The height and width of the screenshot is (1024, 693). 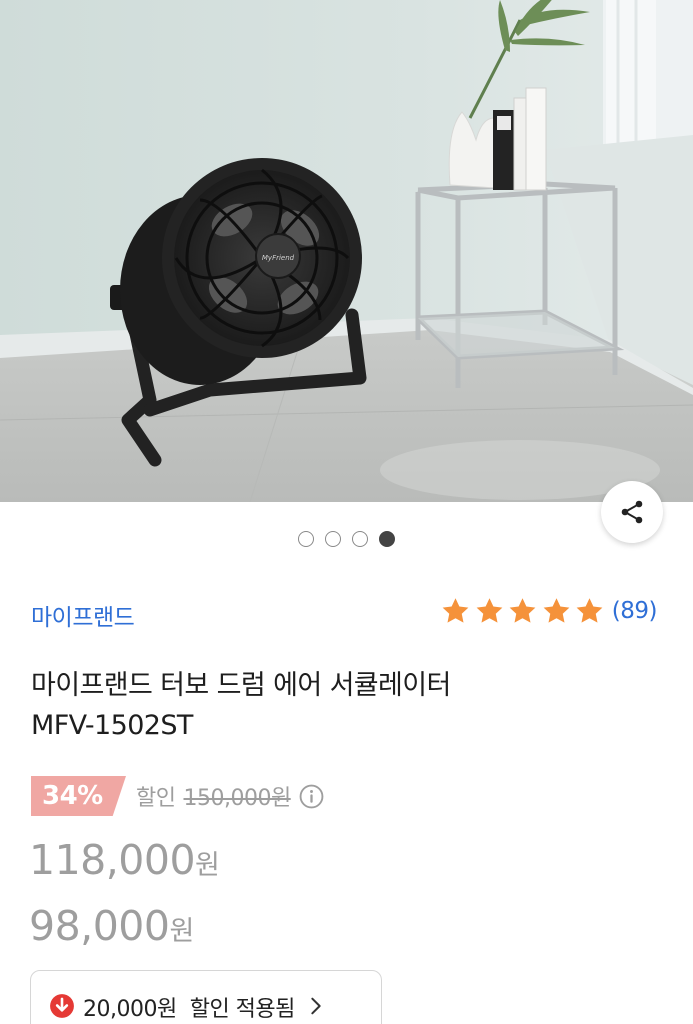 I want to click on share-icon, so click(x=632, y=512).